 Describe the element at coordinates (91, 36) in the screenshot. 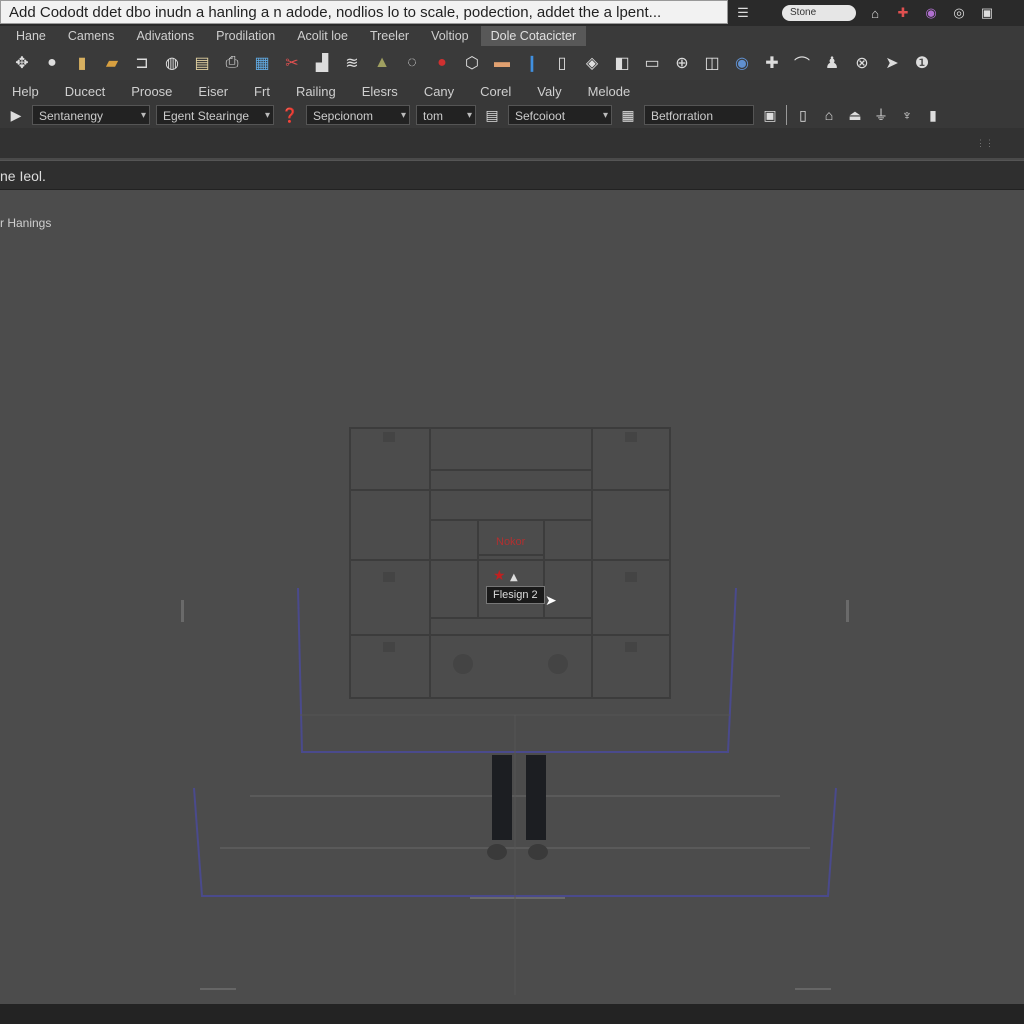

I see `tab-camens: Camens` at that location.